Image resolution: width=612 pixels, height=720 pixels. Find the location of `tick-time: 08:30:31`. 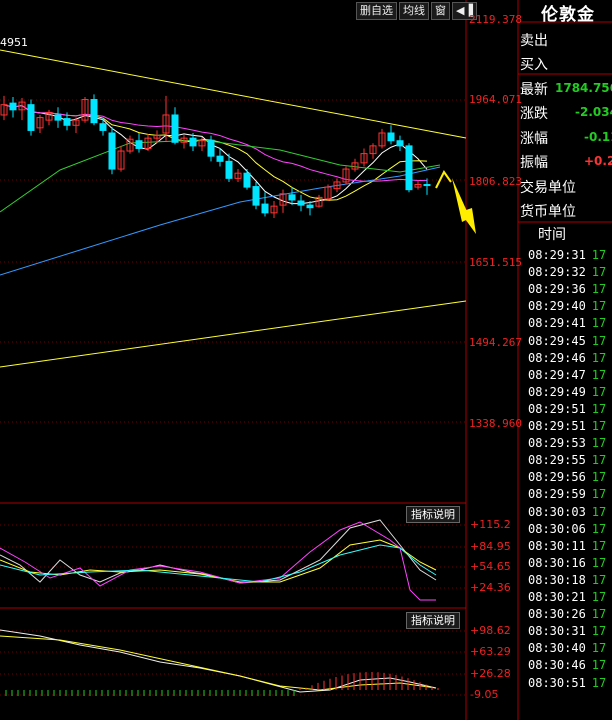

tick-time: 08:30:31 is located at coordinates (557, 631).